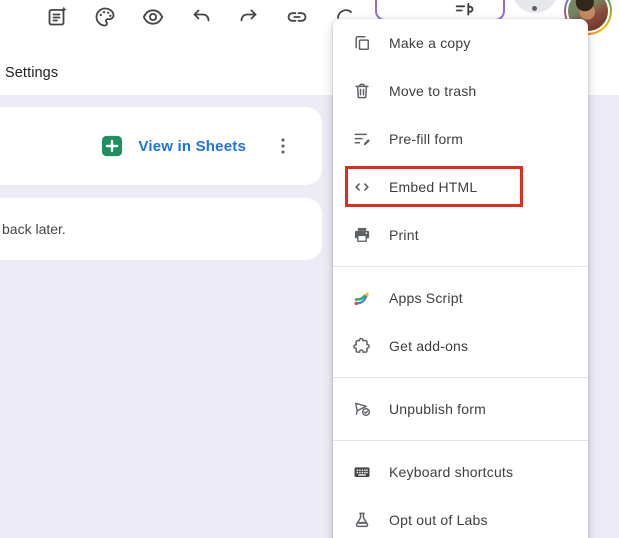 Image resolution: width=619 pixels, height=538 pixels. Describe the element at coordinates (433, 91) in the screenshot. I see `menu-item-label: Move to trash` at that location.